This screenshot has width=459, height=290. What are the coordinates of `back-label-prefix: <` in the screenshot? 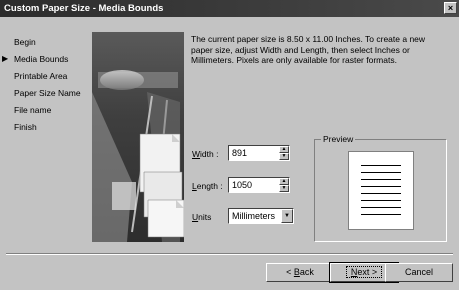 It's located at (290, 272).